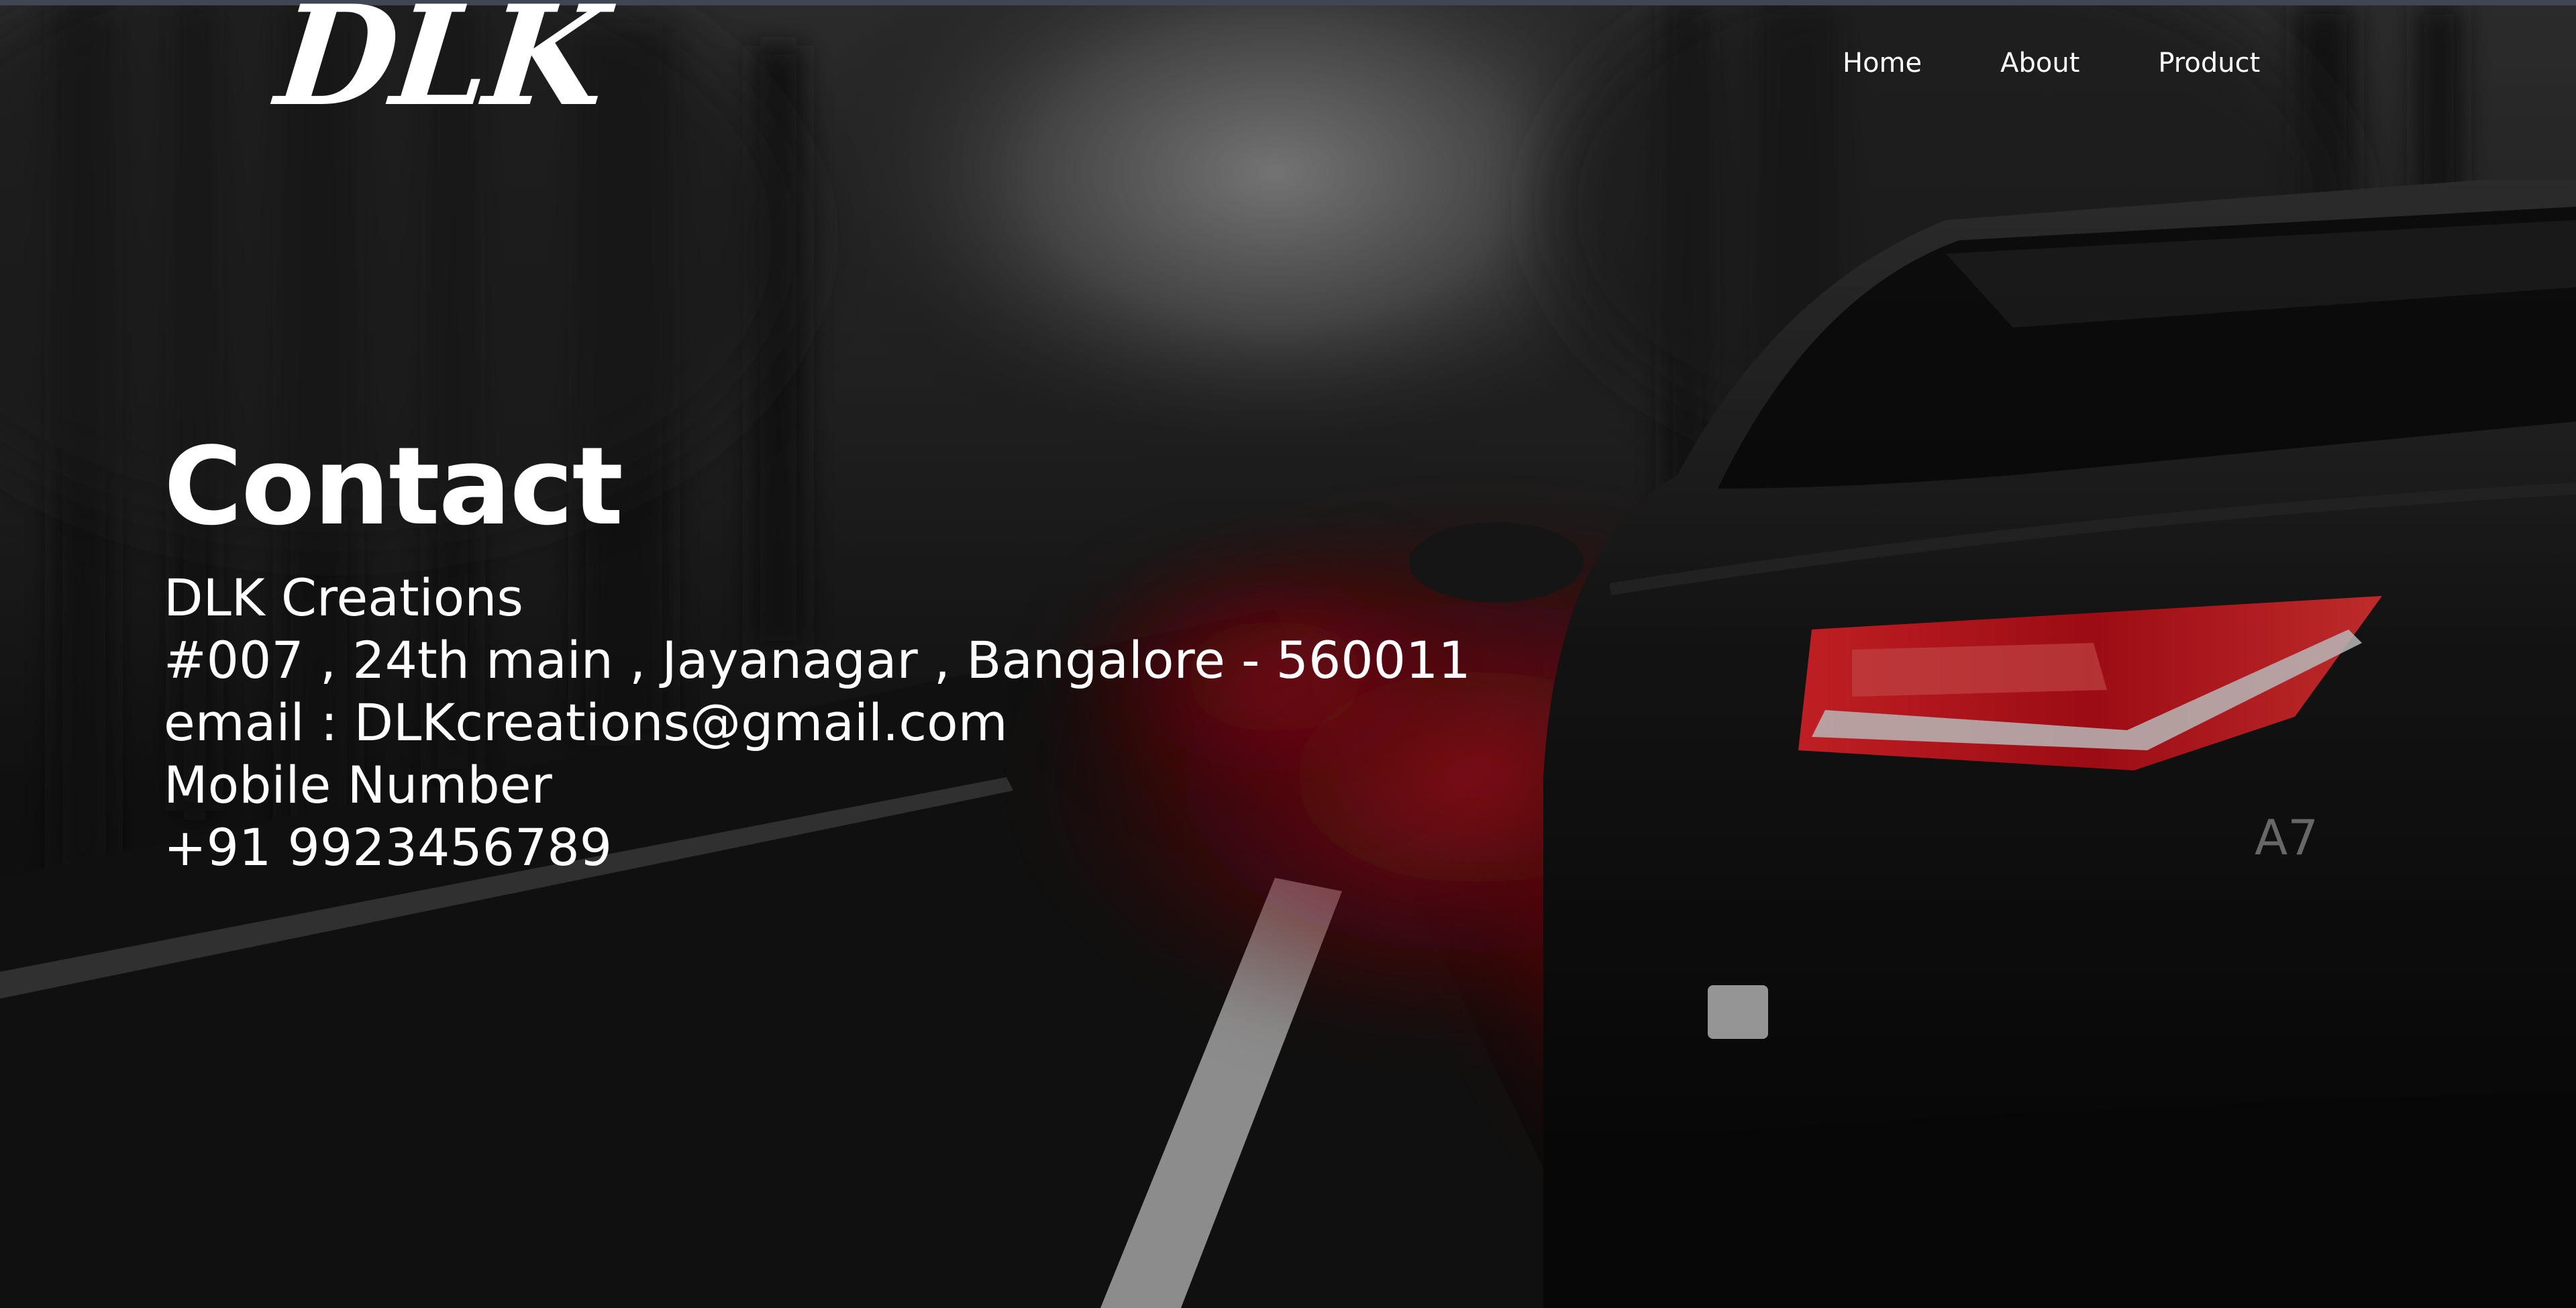  What do you see at coordinates (586, 723) in the screenshot?
I see `email-text: email : DLKcreations@gmail.com` at bounding box center [586, 723].